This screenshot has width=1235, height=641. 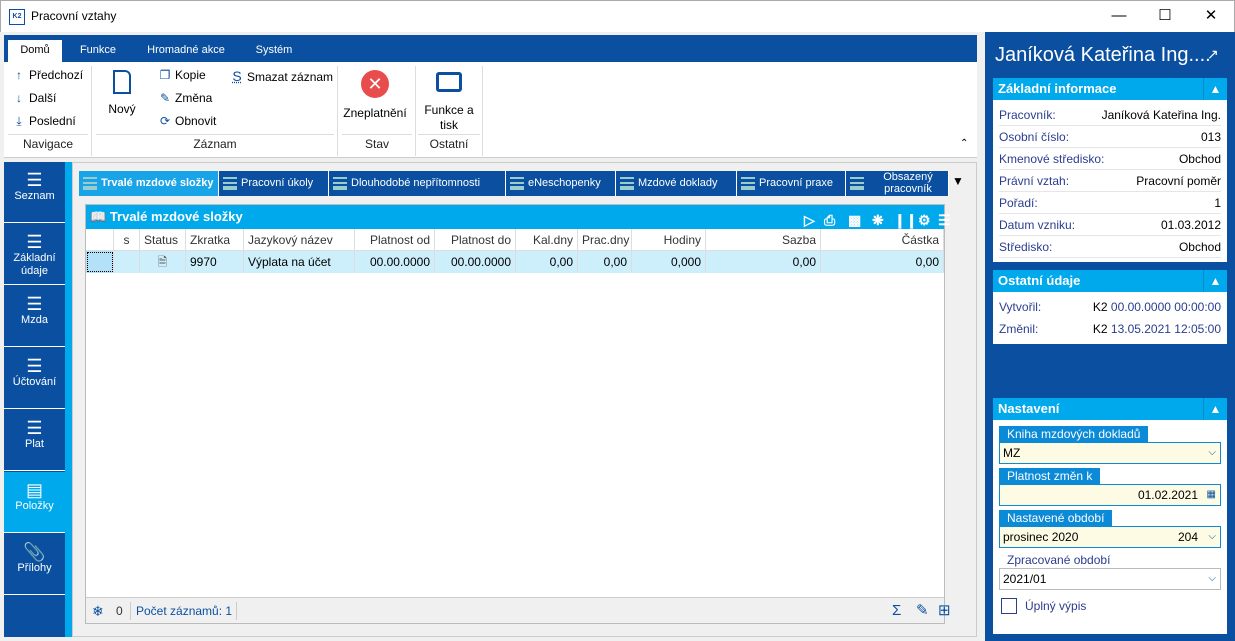 I want to click on sum-icon: Σ, so click(x=896, y=611).